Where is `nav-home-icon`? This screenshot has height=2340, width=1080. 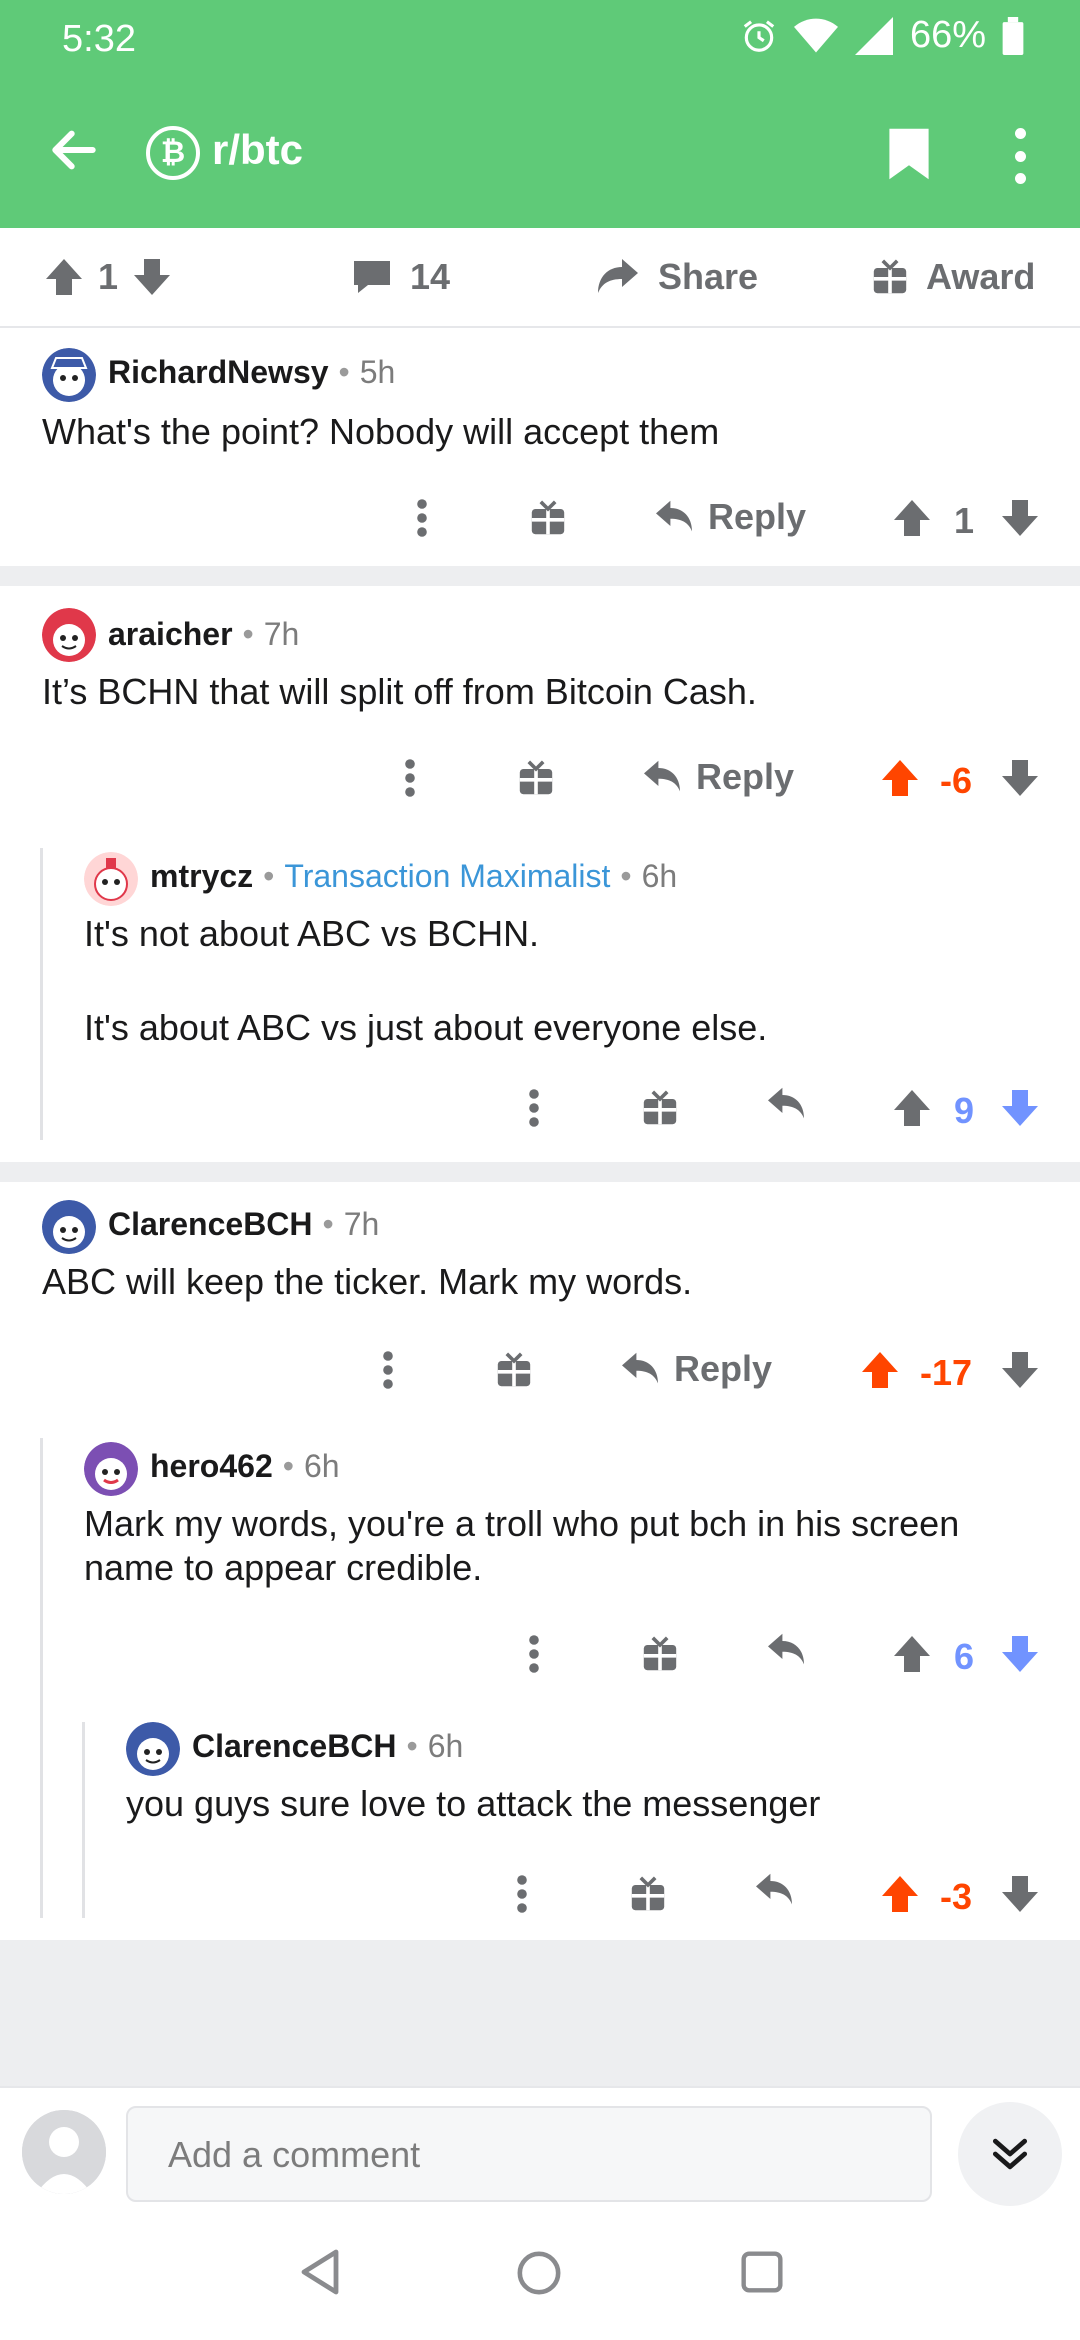 nav-home-icon is located at coordinates (539, 2273).